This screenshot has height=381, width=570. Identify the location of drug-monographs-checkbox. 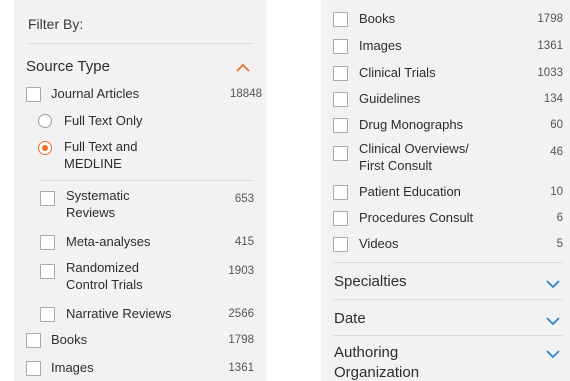
(340, 125).